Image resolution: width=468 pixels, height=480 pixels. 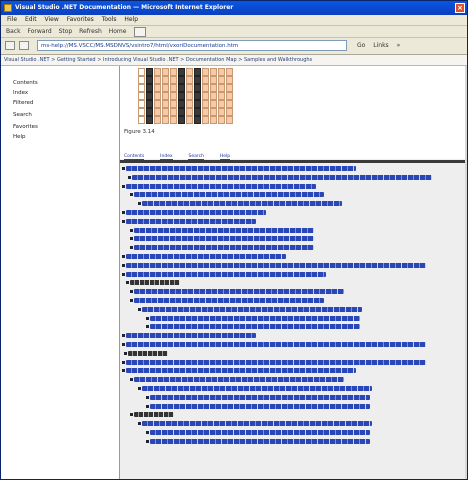 I want to click on address-tools: Go Links », so click(x=375, y=46).